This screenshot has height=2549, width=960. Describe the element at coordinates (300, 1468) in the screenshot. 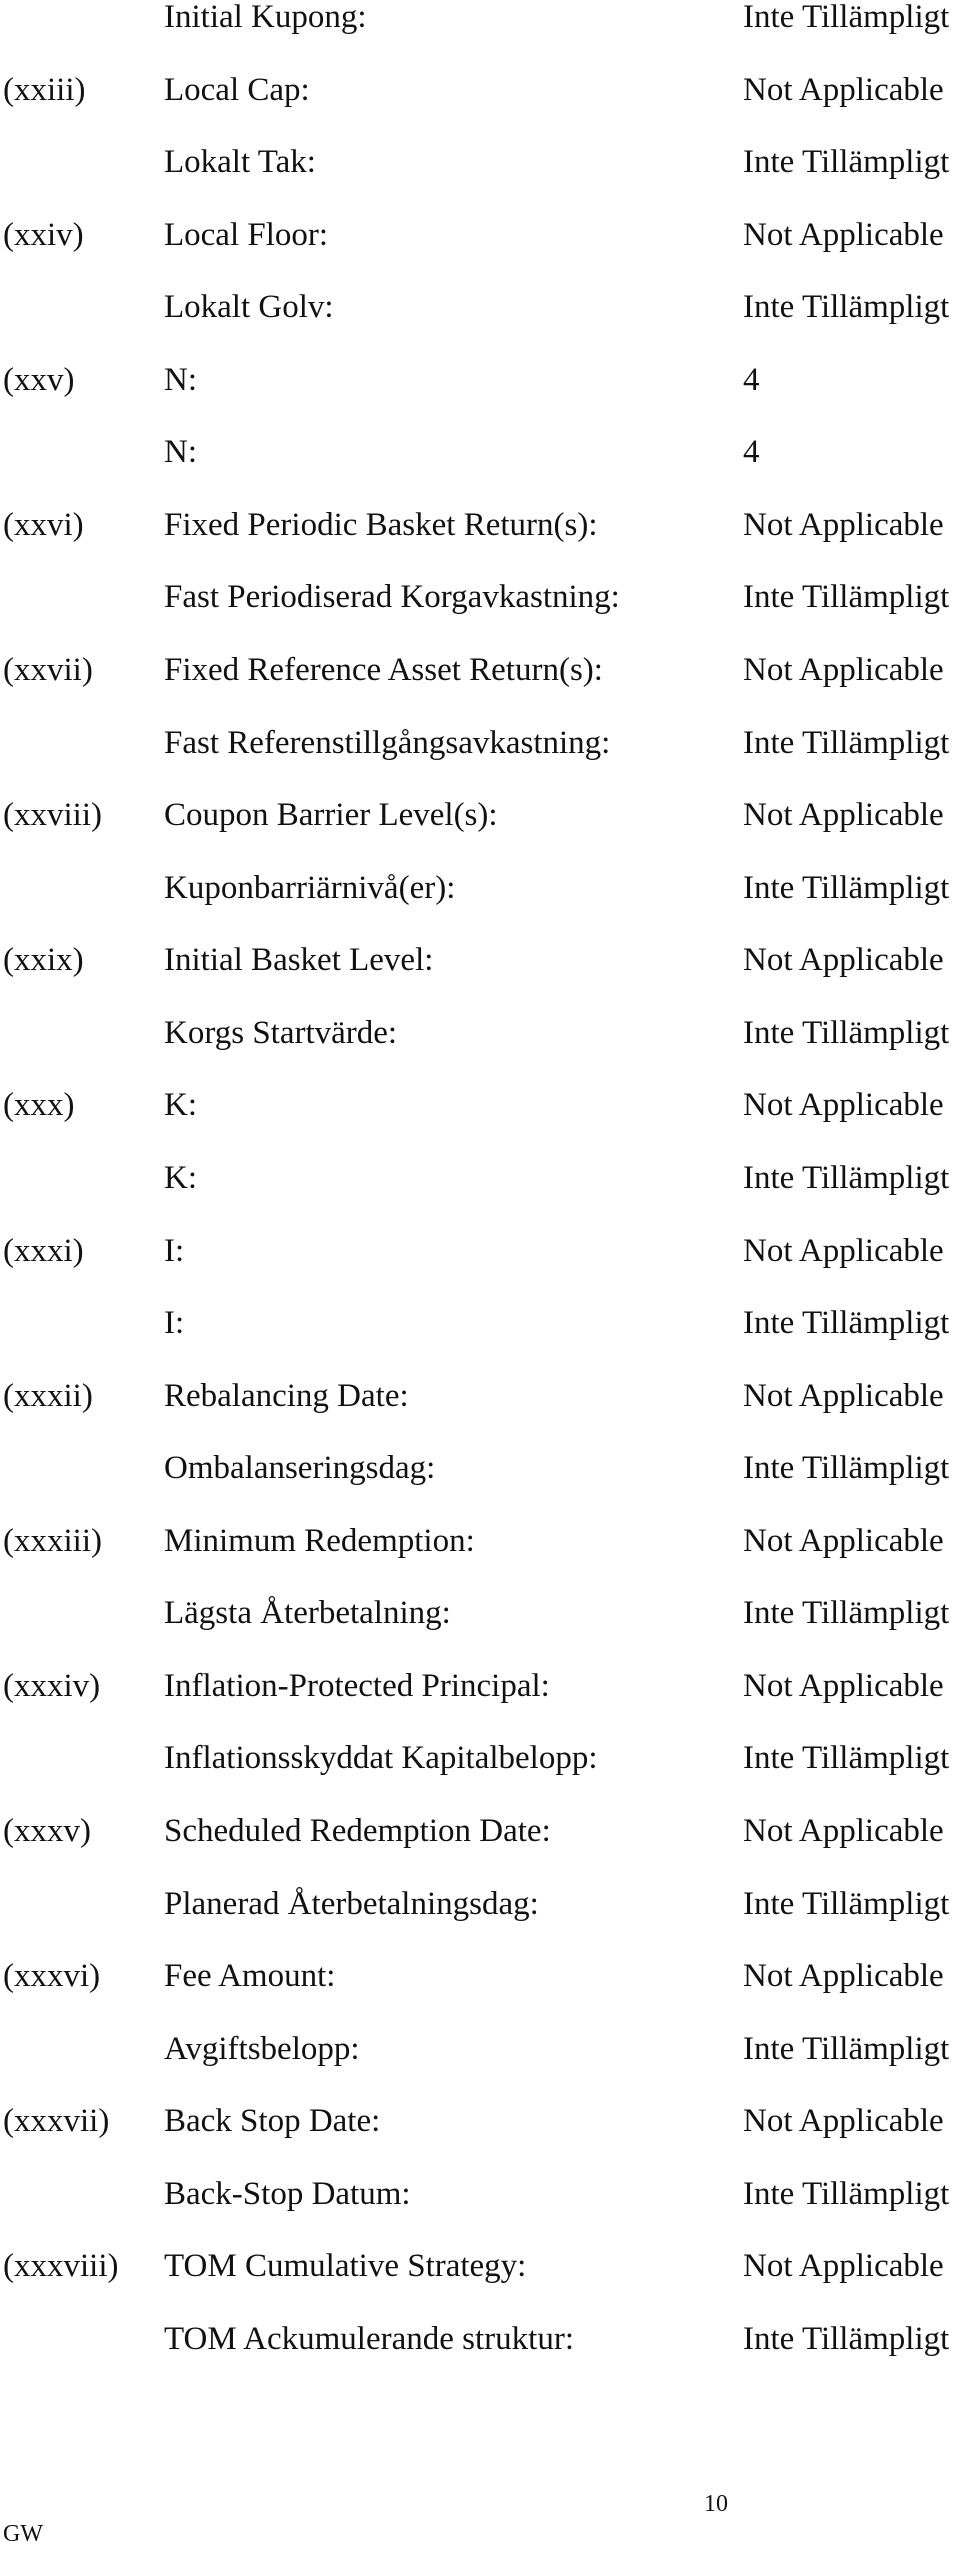

I see `term-label: Ombalanseringsdag:` at that location.